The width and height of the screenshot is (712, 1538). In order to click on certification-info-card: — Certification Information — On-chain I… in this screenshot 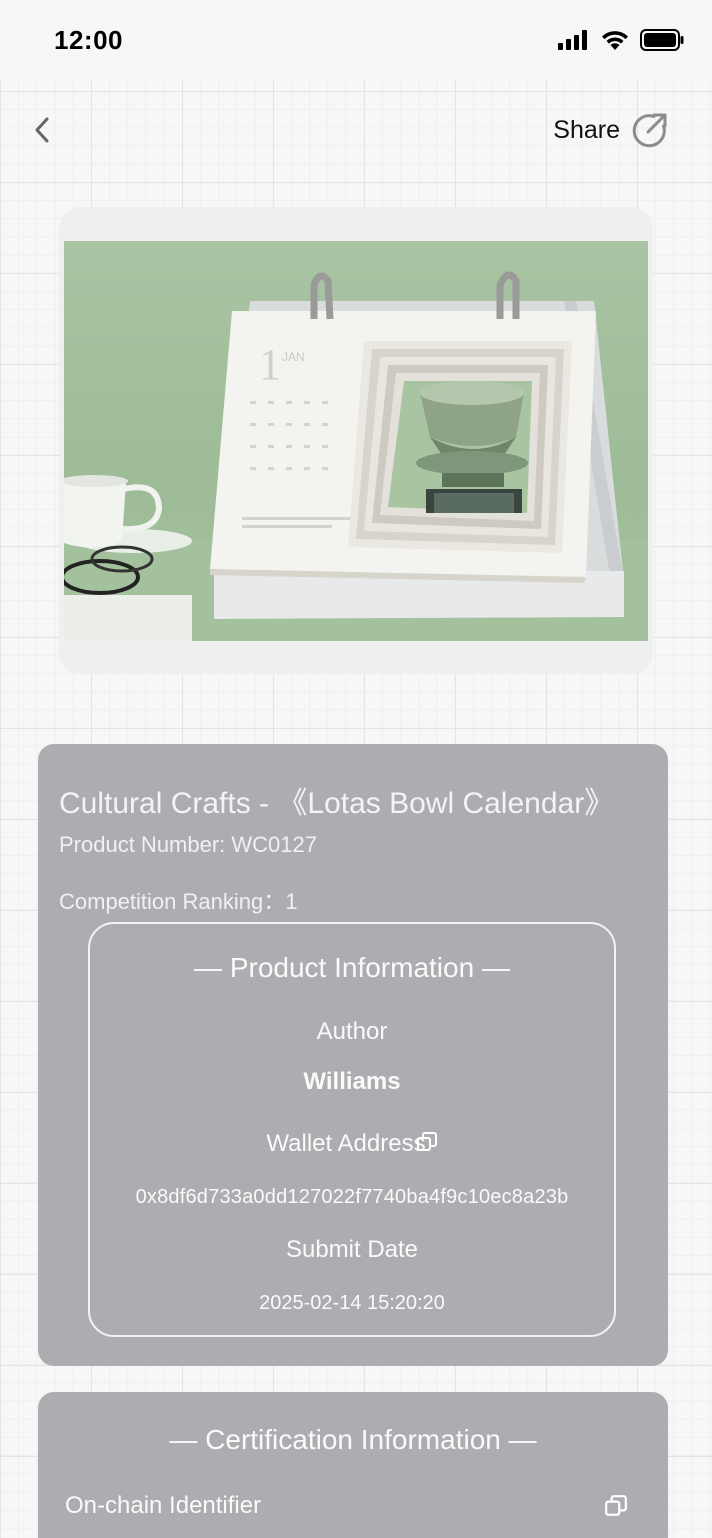, I will do `click(353, 1465)`.